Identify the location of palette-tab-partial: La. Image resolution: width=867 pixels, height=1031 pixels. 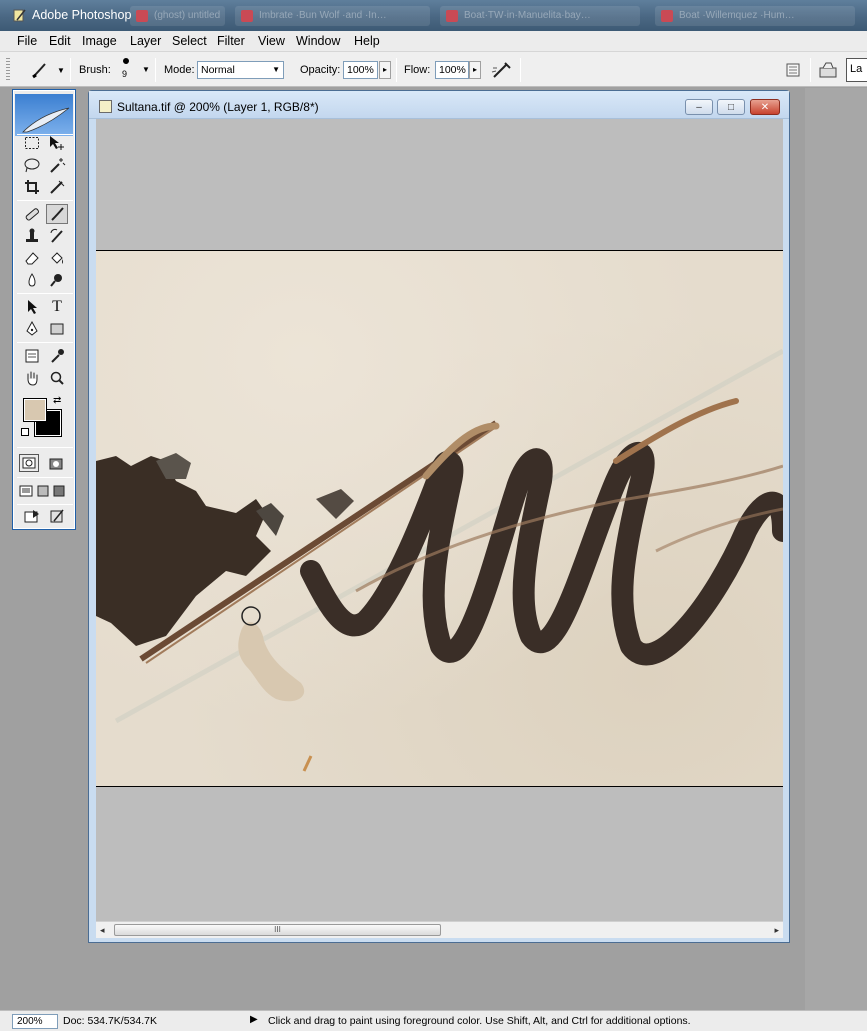
(856, 70).